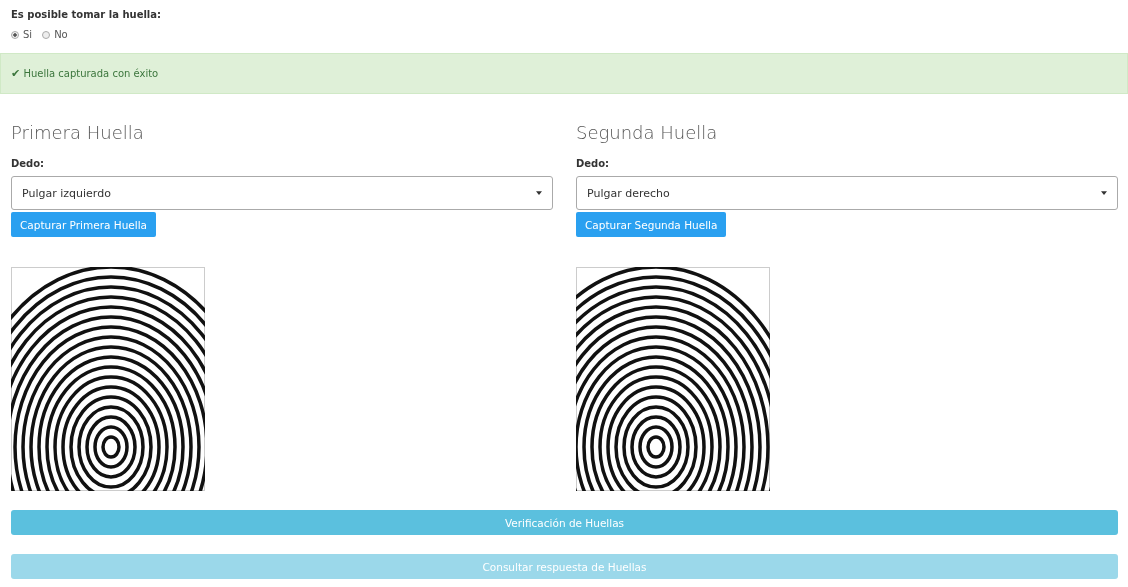  What do you see at coordinates (87, 14) in the screenshot?
I see `question-label: Es posible tomar la huella:` at bounding box center [87, 14].